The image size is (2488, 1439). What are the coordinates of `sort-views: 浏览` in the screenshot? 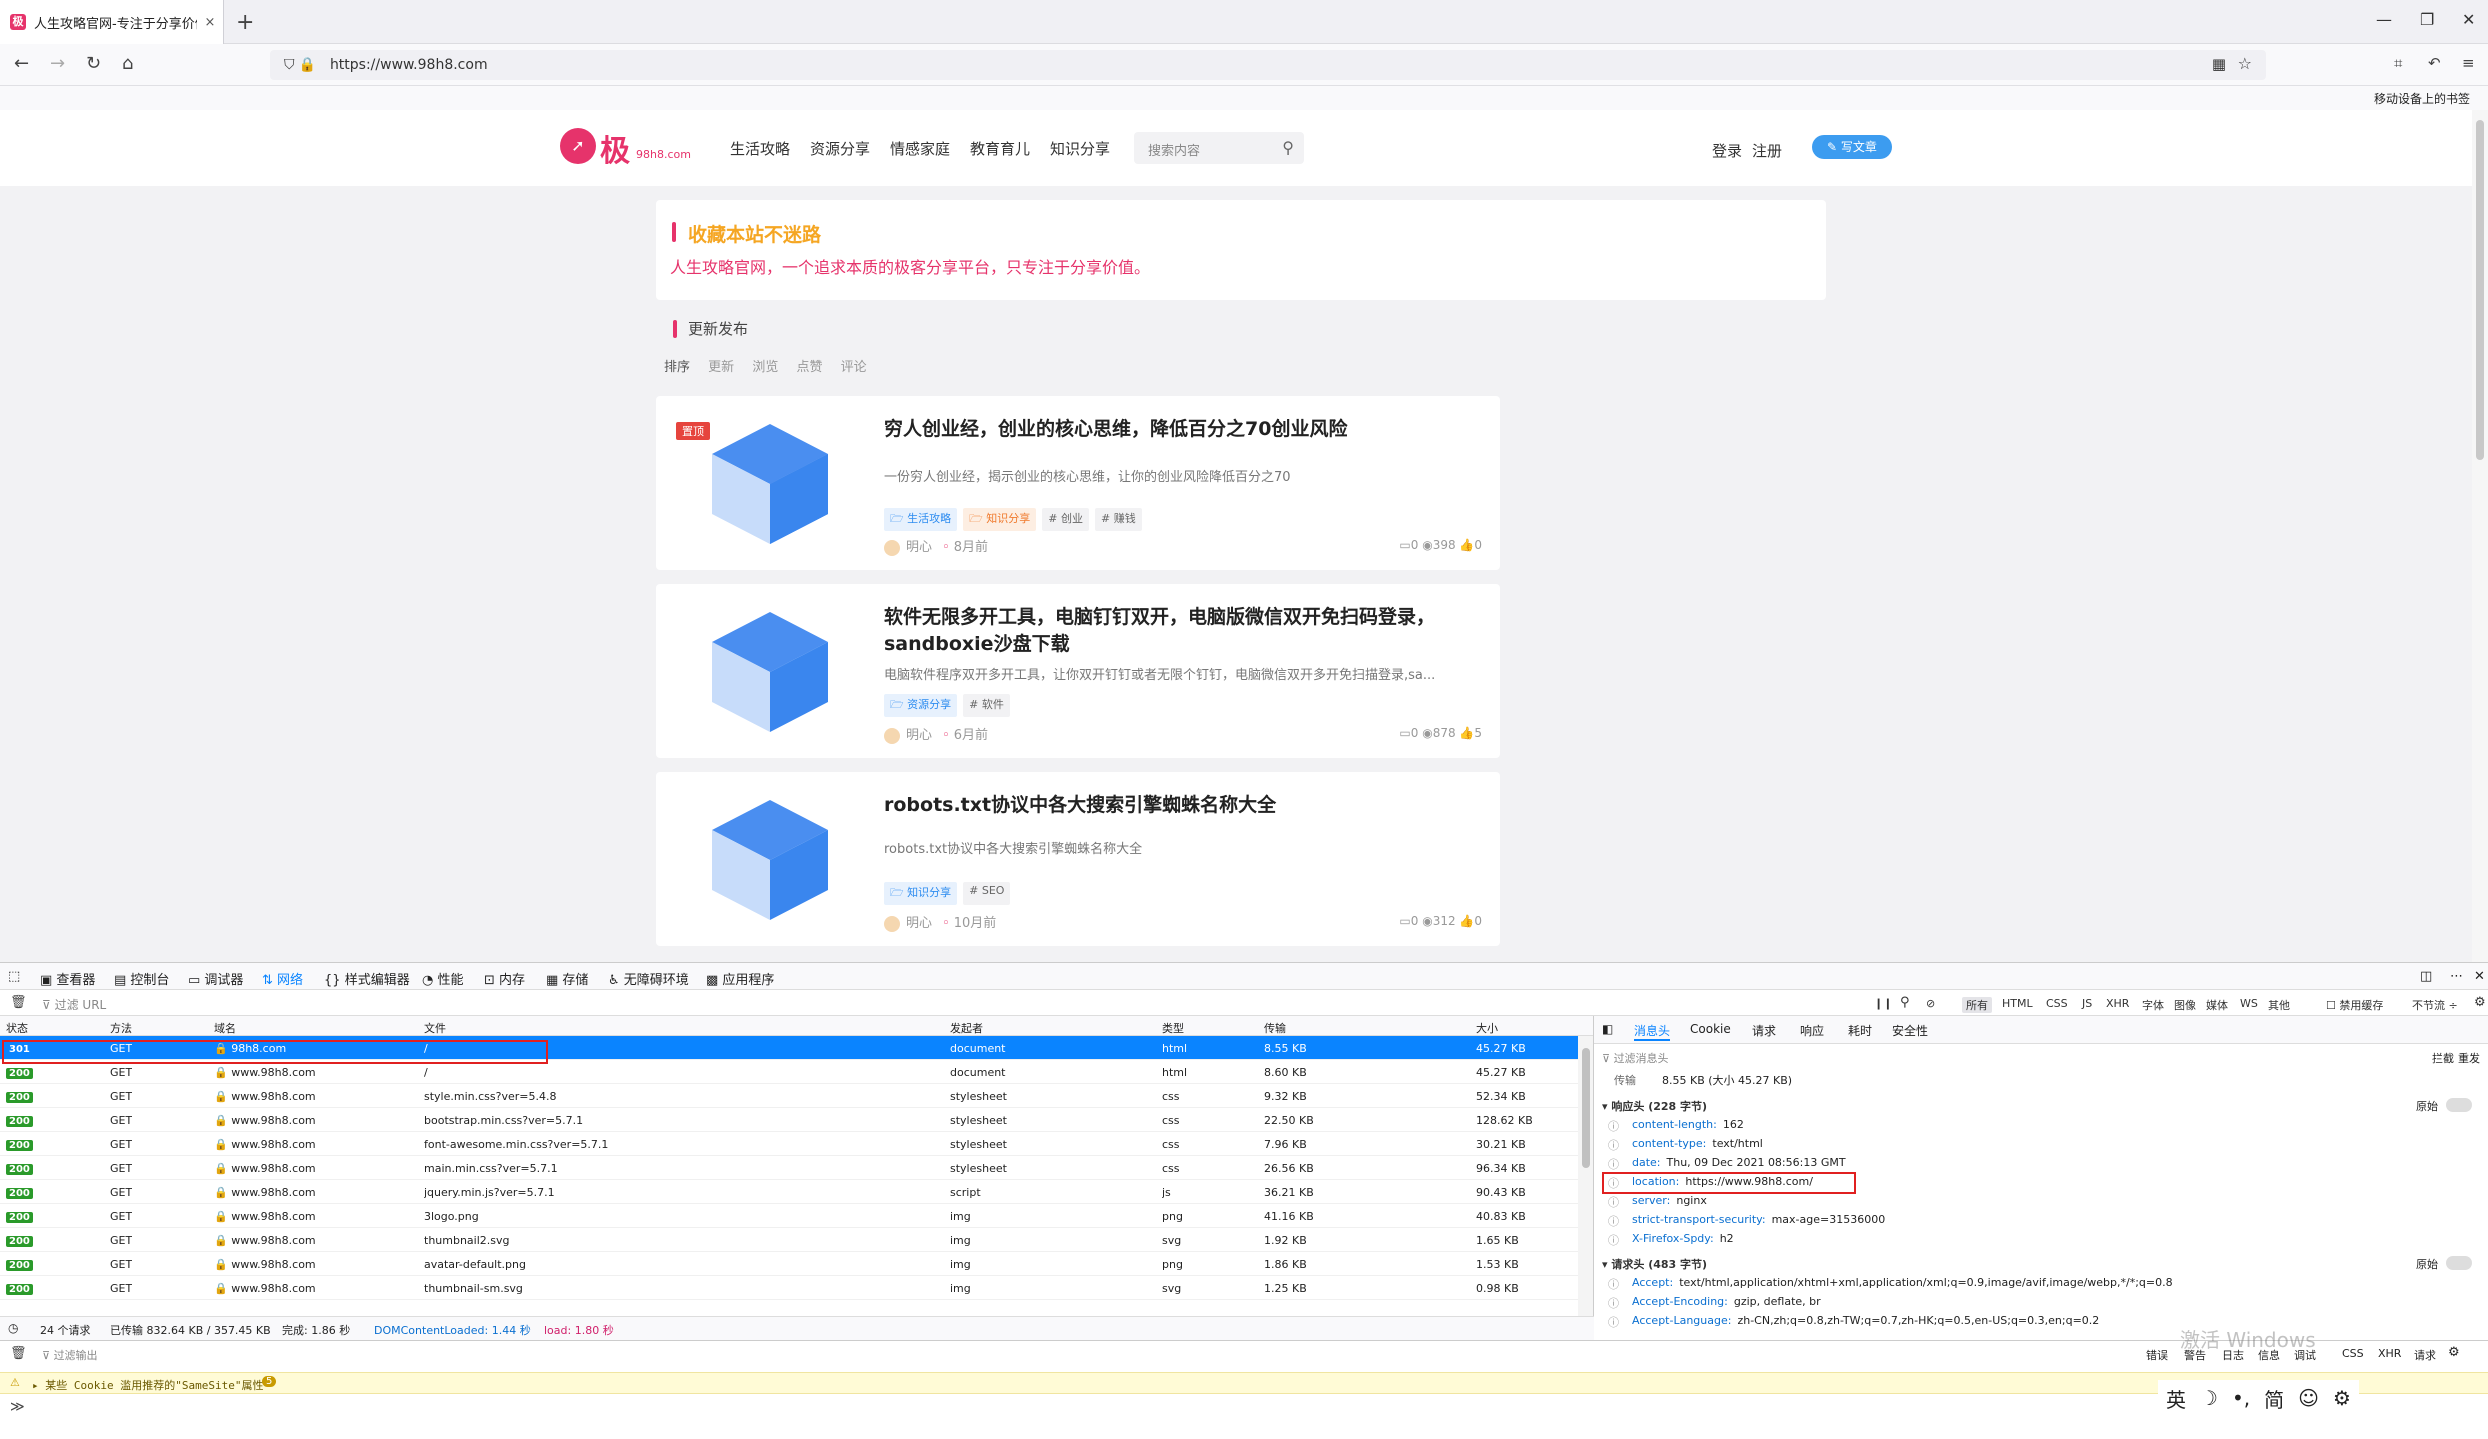 It's located at (765, 367).